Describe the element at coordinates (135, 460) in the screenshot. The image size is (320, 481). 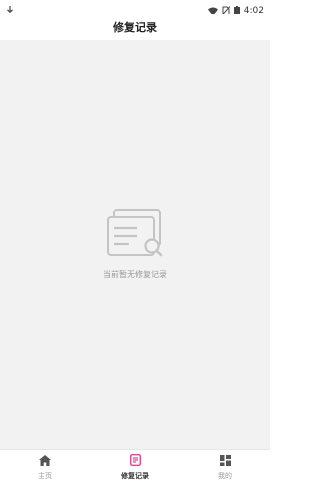
I see `record-icon` at that location.